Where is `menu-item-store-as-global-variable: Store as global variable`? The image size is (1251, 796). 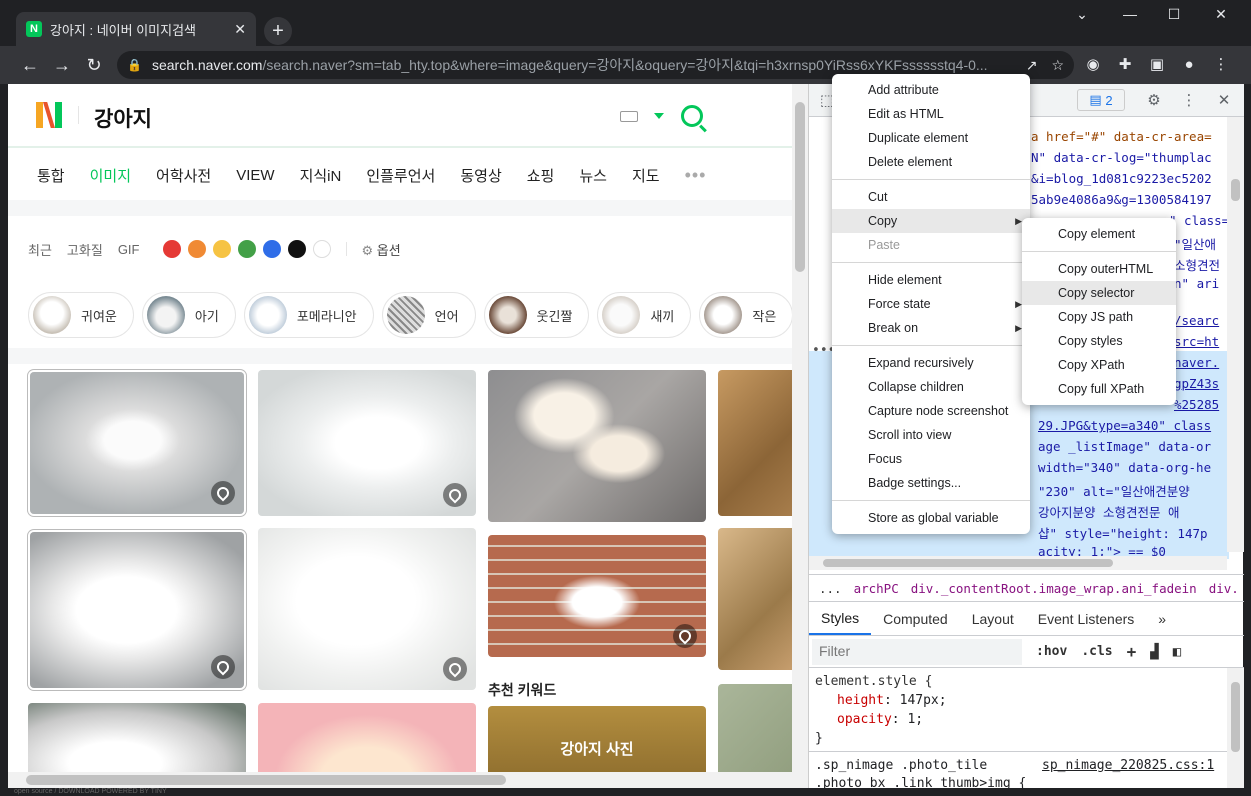
menu-item-store-as-global-variable: Store as global variable is located at coordinates (931, 518).